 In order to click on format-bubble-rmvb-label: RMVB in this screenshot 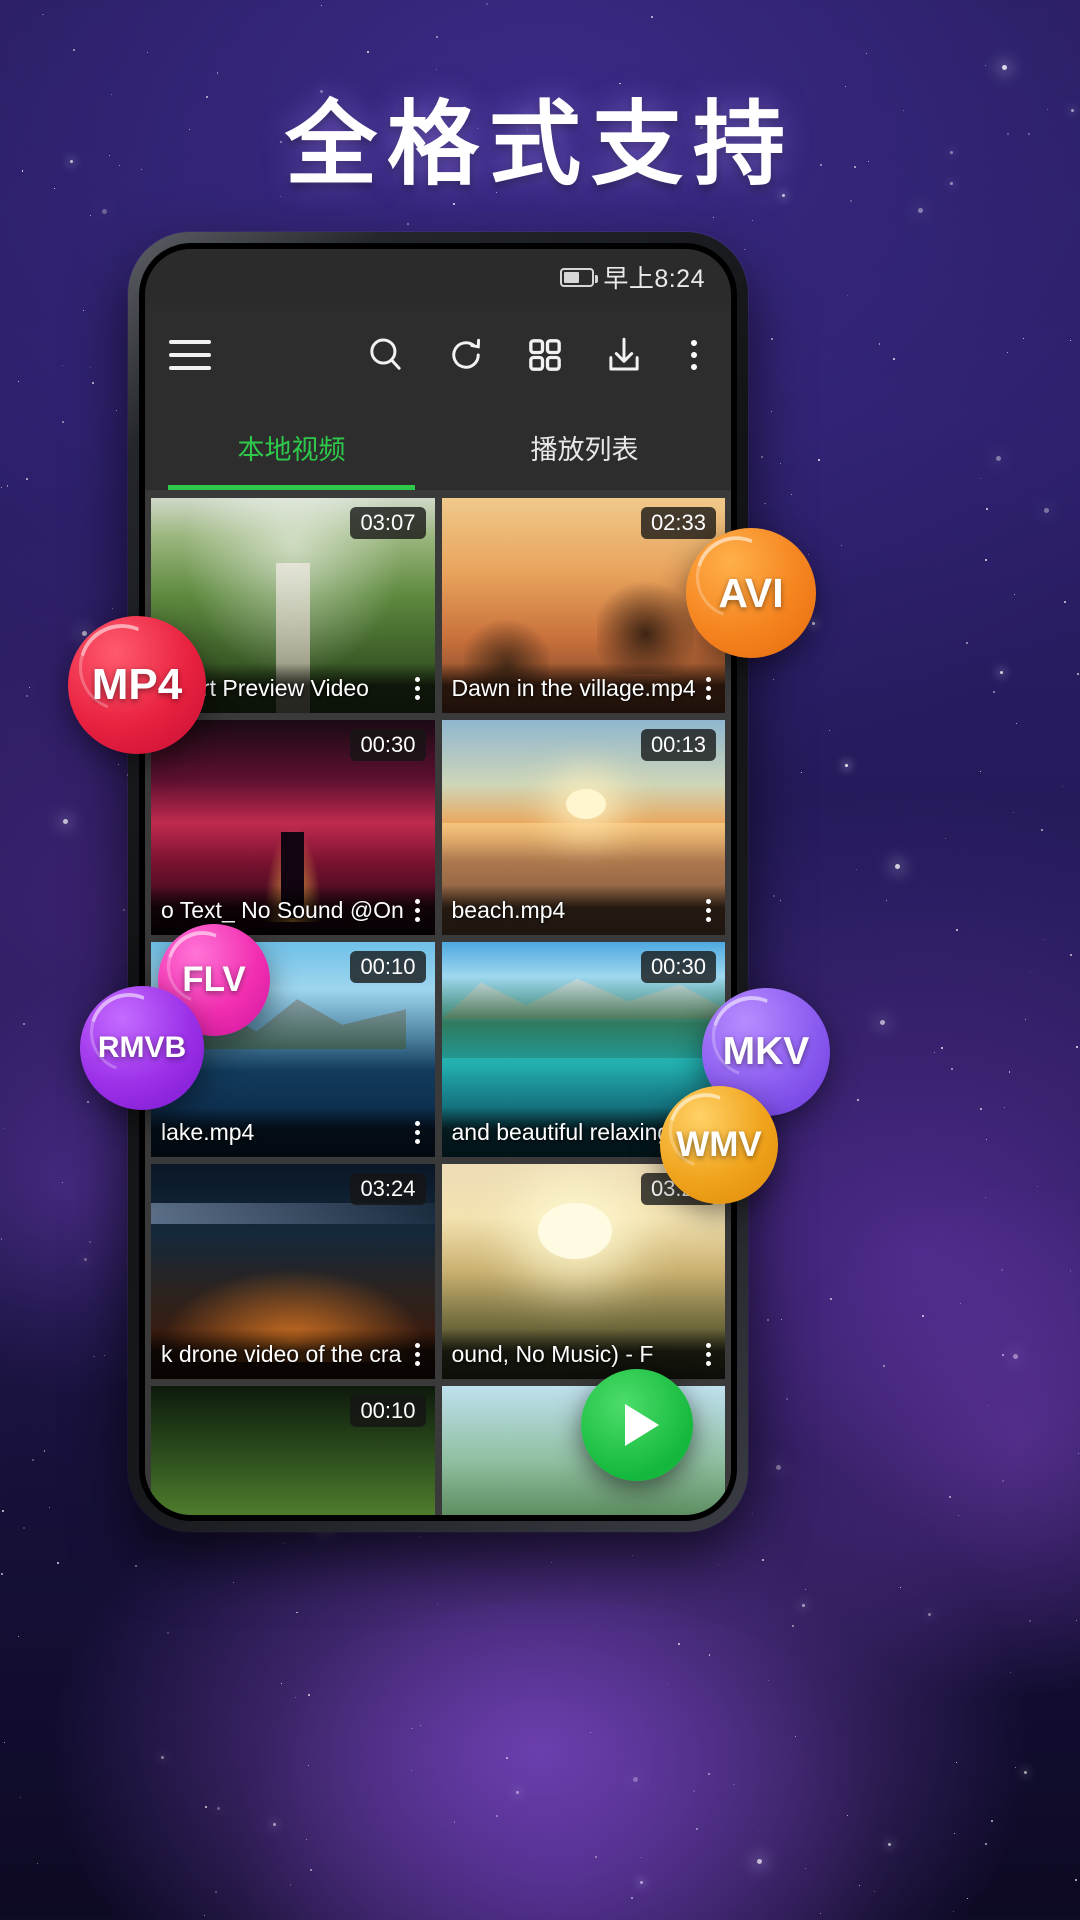, I will do `click(142, 1047)`.